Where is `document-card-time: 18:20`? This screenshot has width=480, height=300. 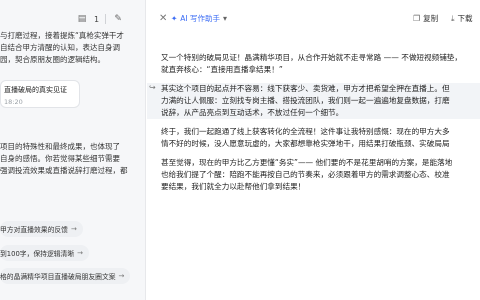 document-card-time: 18:20 is located at coordinates (13, 102).